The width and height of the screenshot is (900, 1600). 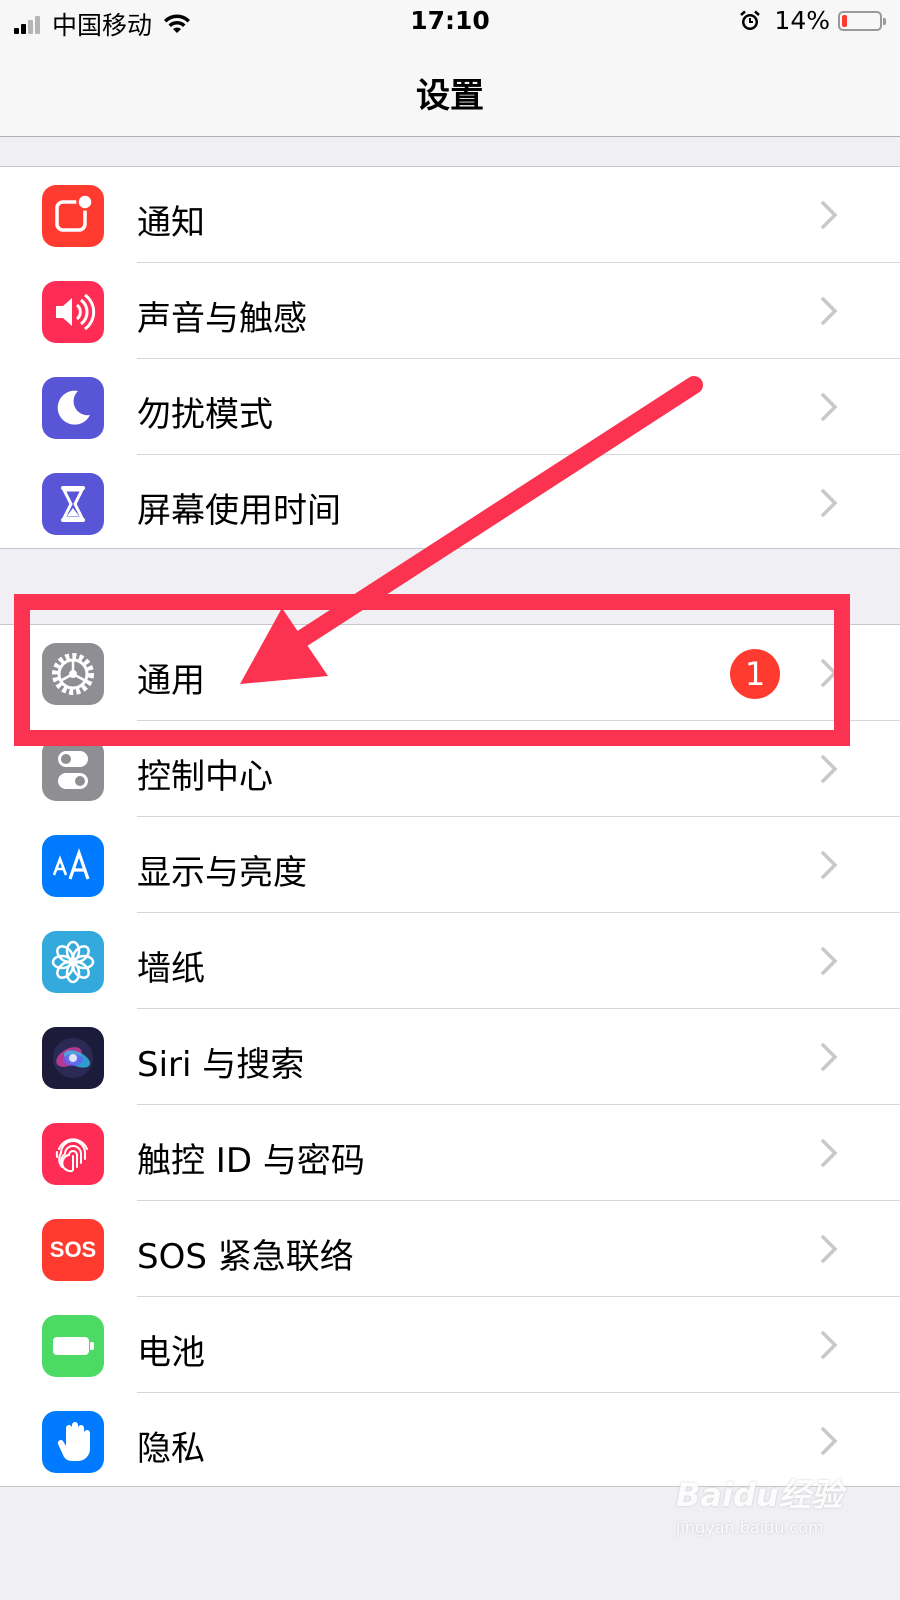 I want to click on settings-item-touch-id-passcode: 触控 ID 与密码, so click(x=450, y=1153).